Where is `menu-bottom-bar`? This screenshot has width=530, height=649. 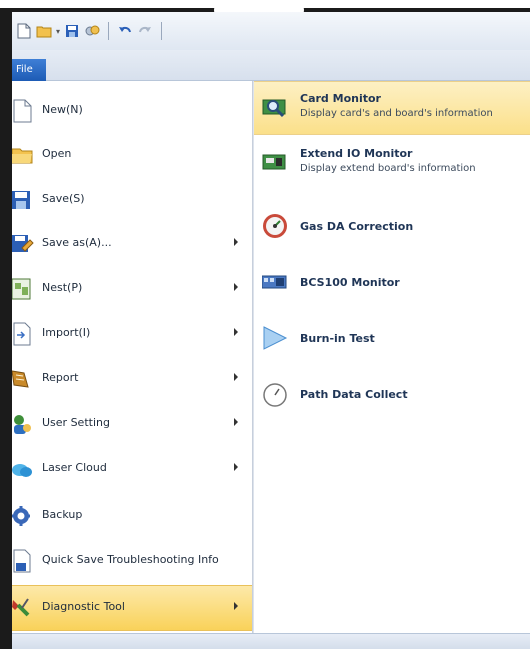 menu-bottom-bar is located at coordinates (271, 641).